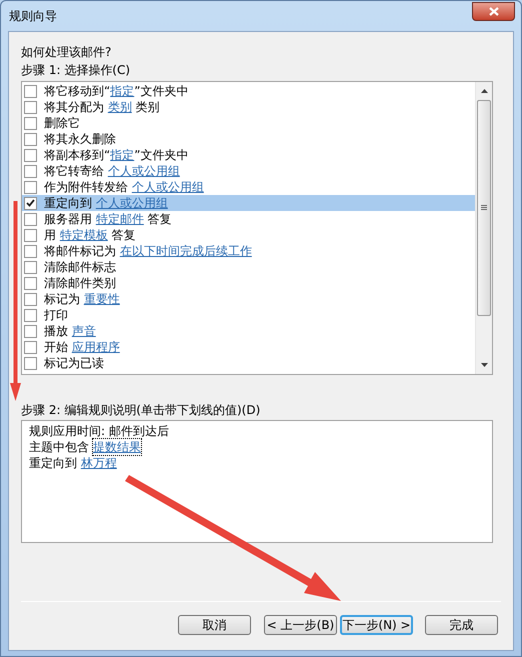  Describe the element at coordinates (248, 283) in the screenshot. I see `action-row: 清除邮件类别` at that location.